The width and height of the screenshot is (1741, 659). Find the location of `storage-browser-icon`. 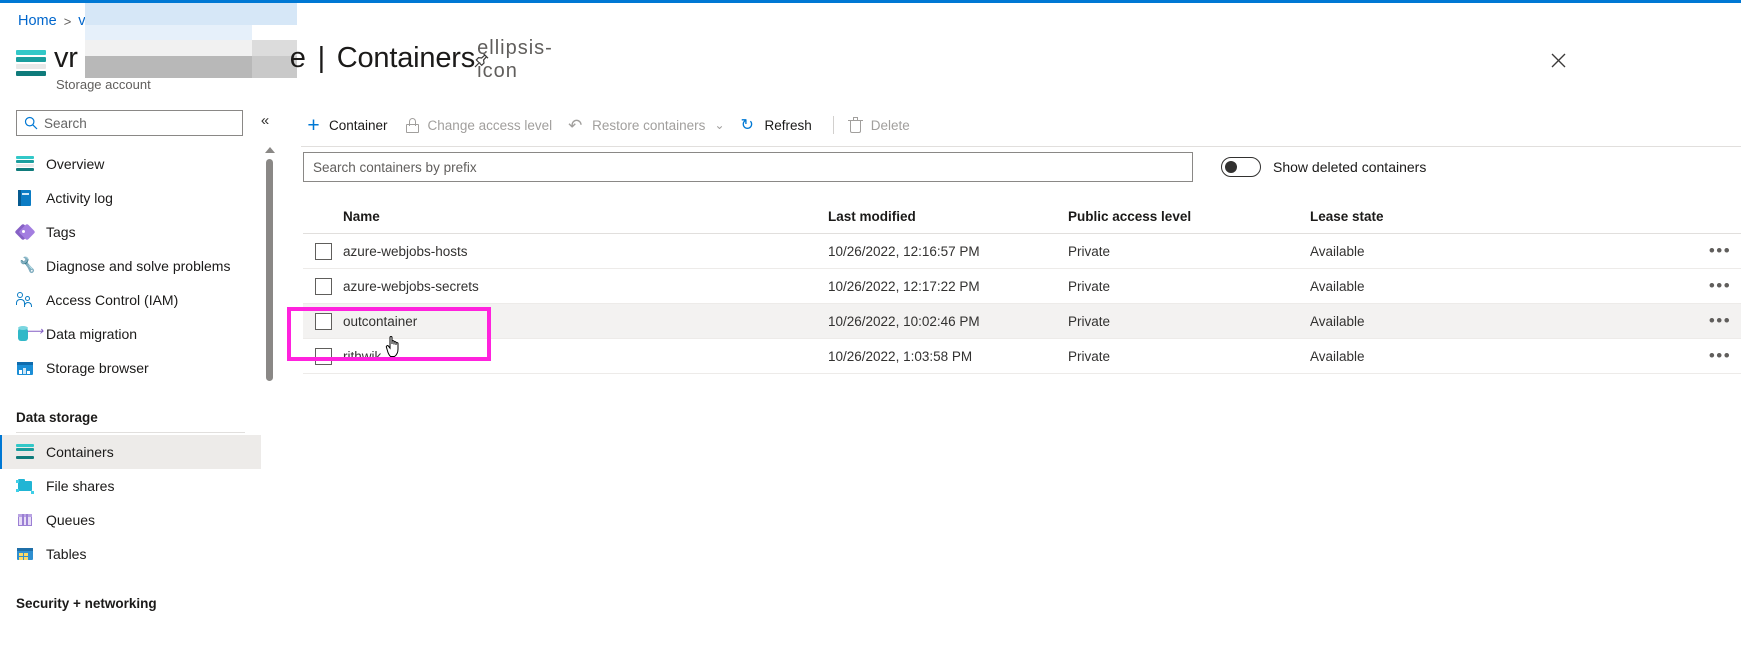

storage-browser-icon is located at coordinates (25, 368).